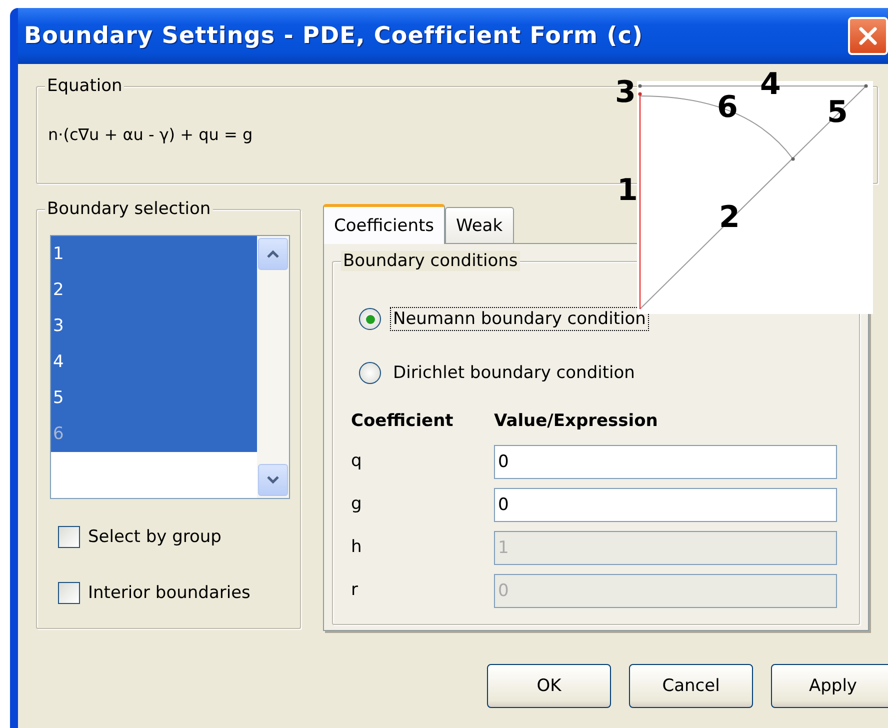  What do you see at coordinates (150, 134) in the screenshot?
I see `equation-text: n·(c∇u + αu - γ) + qu = g` at bounding box center [150, 134].